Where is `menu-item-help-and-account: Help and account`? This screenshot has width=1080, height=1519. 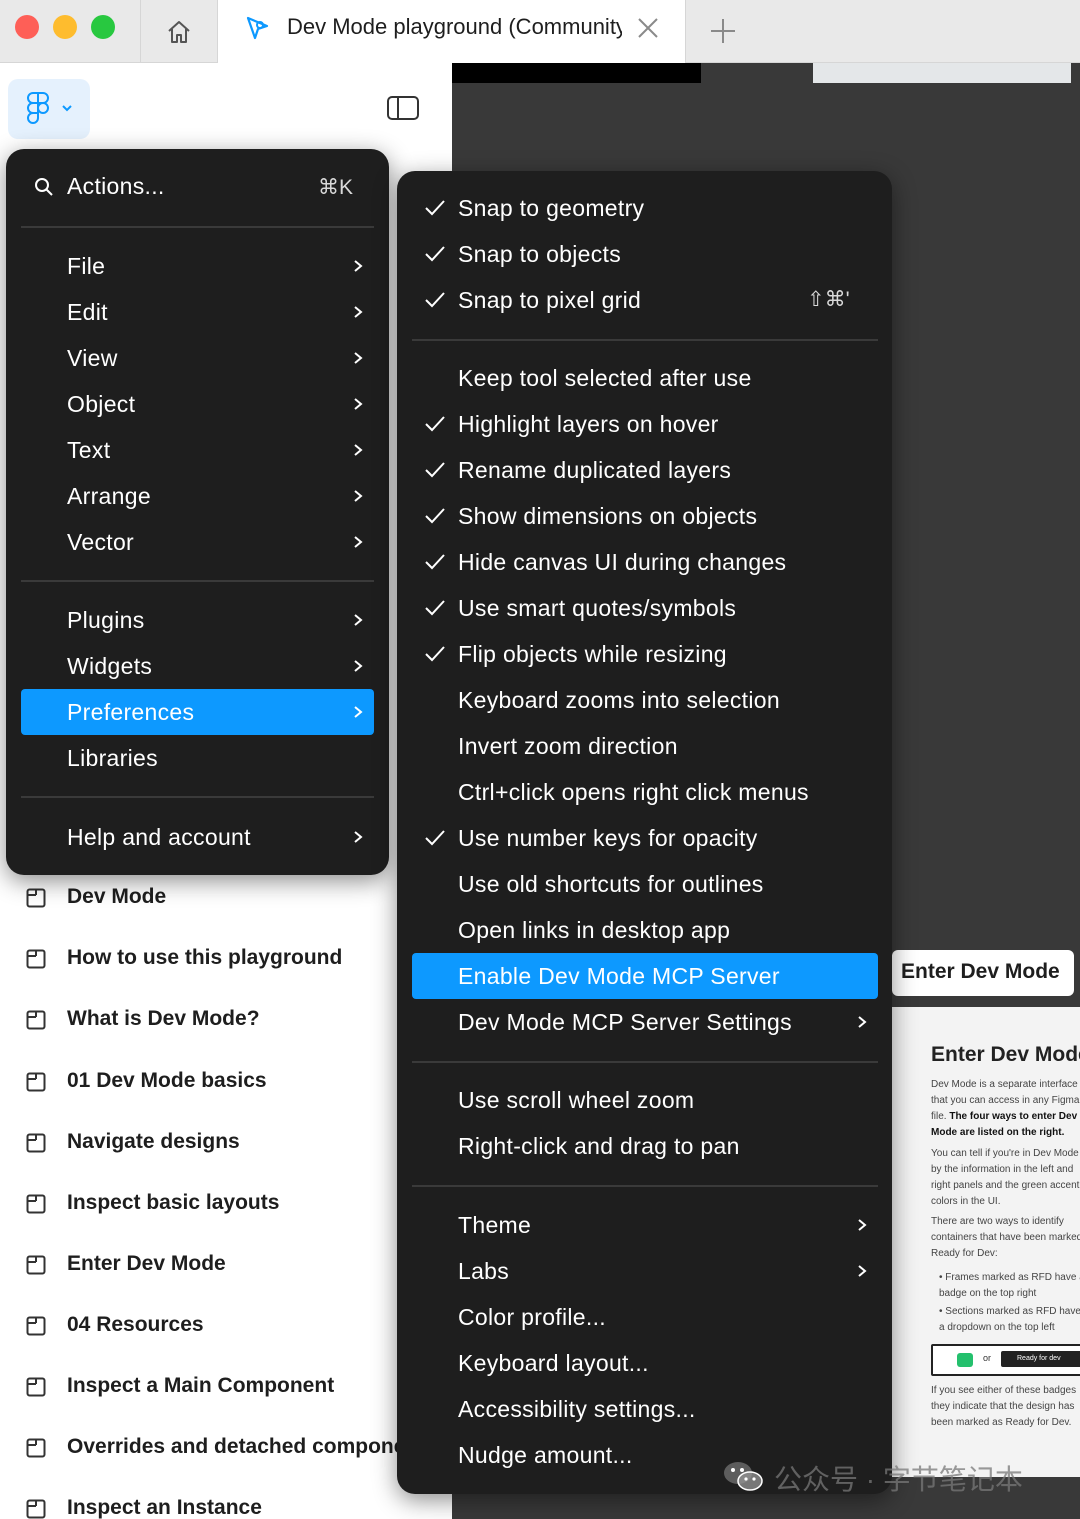
menu-item-help-and-account: Help and account is located at coordinates (197, 837).